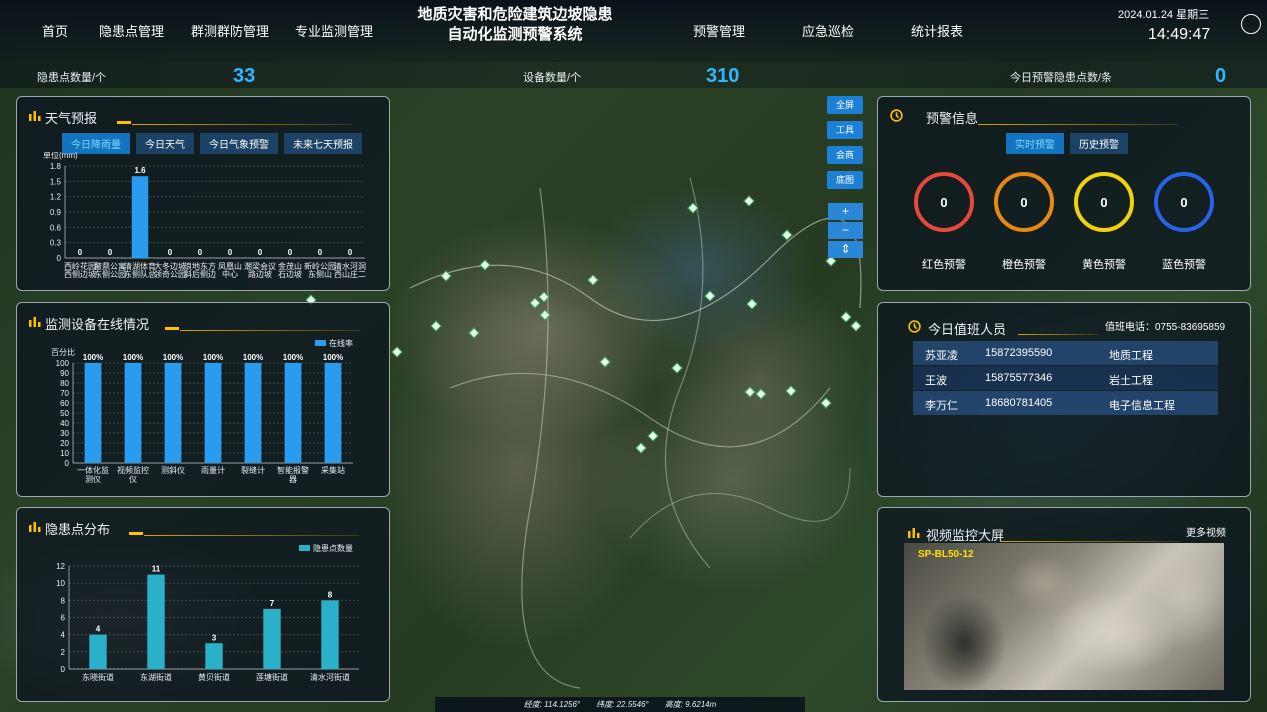  I want to click on x-tick-label: 黄贝街道, so click(214, 677).